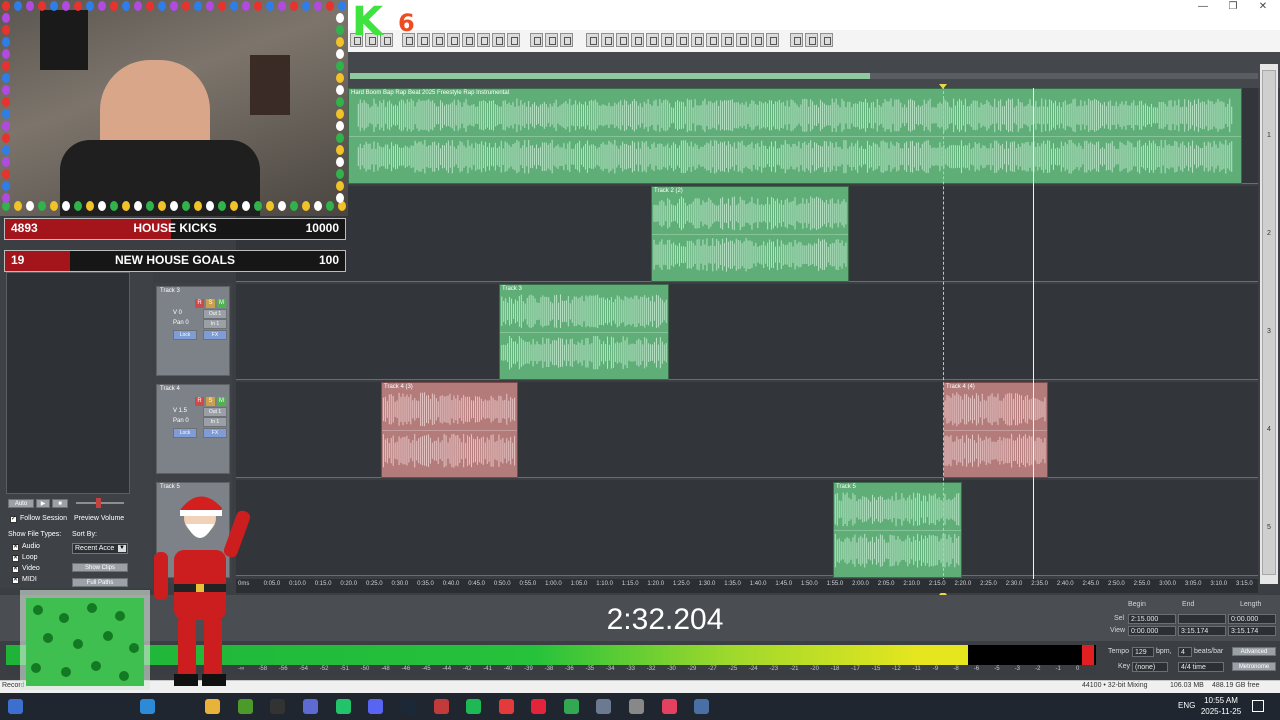 The height and width of the screenshot is (720, 1280). Describe the element at coordinates (750, 234) in the screenshot. I see `audio-clip: Track 2 (2)` at that location.